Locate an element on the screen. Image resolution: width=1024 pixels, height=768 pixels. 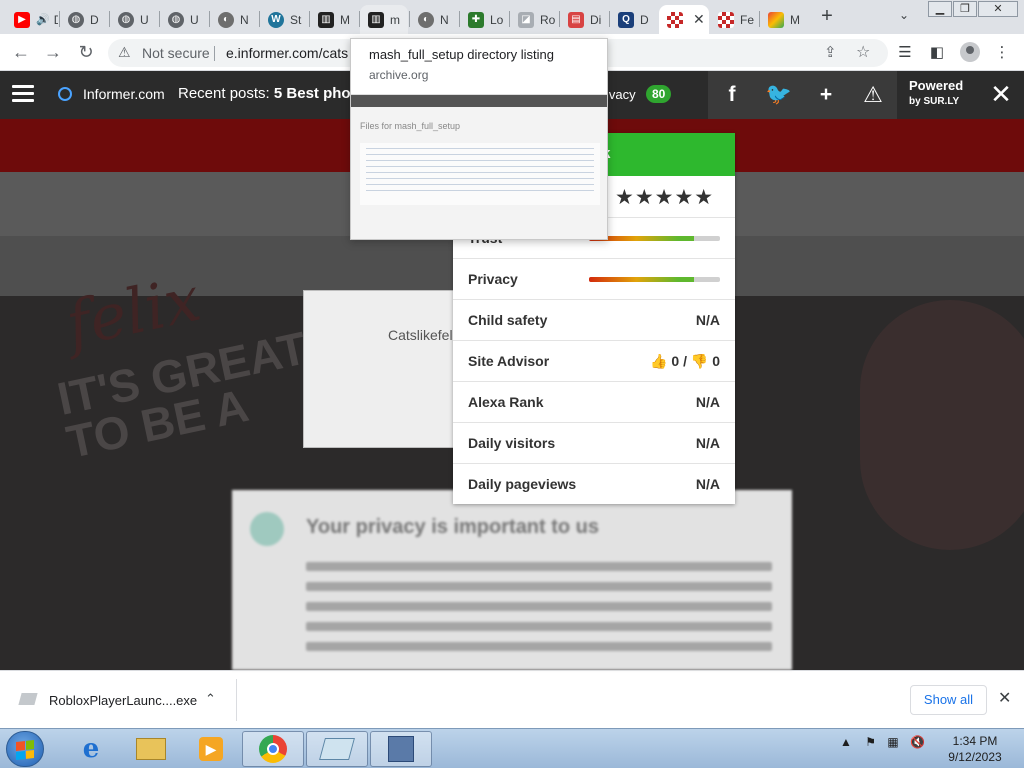
cats-text: Catslikefel is located at coordinates (420, 335).